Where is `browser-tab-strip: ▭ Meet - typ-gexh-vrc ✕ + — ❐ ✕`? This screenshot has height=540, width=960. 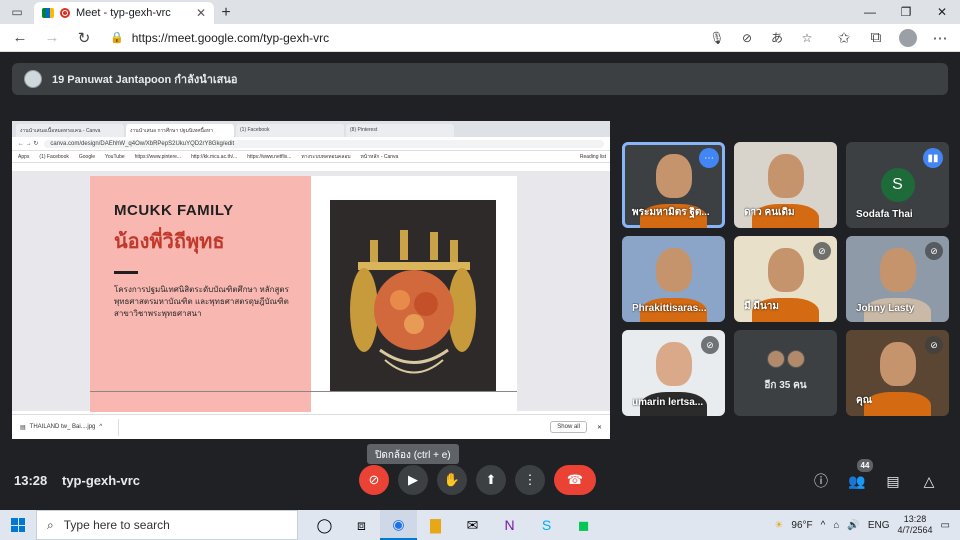
browser-tab-strip: ▭ Meet - typ-gexh-vrc ✕ + — ❐ ✕ is located at coordinates (480, 12).